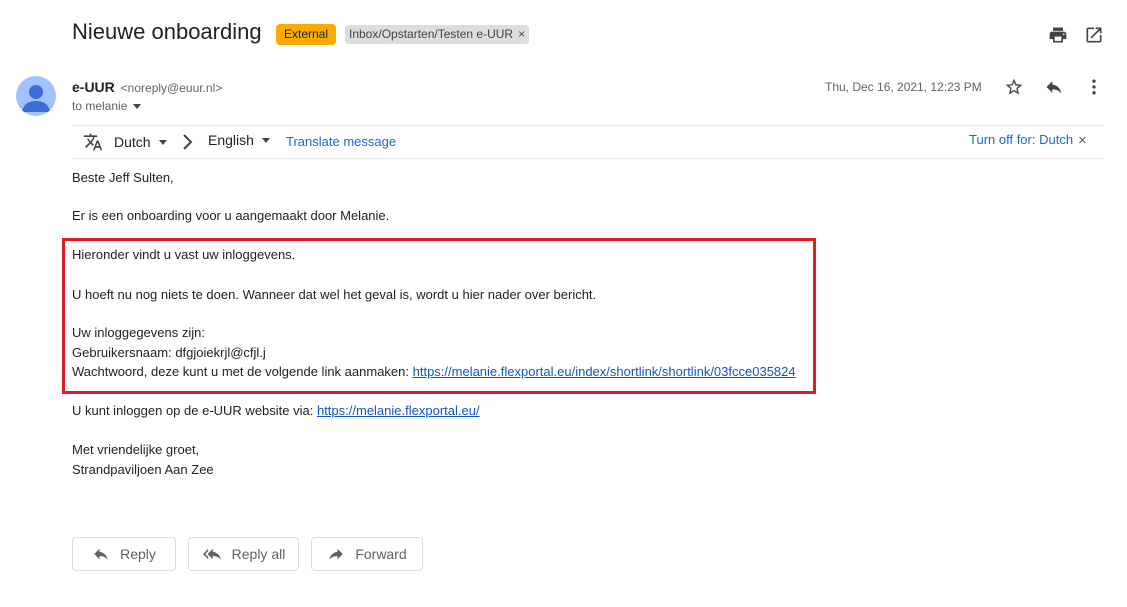  Describe the element at coordinates (398, 410) in the screenshot. I see `website-link: https://melanie.flexportal.eu/` at that location.